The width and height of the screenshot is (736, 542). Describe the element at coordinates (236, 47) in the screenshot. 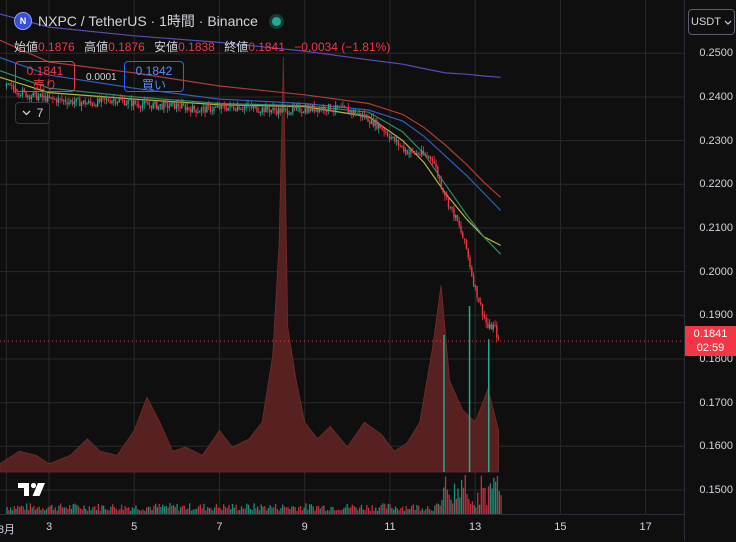

I see `close-label: 終値` at that location.